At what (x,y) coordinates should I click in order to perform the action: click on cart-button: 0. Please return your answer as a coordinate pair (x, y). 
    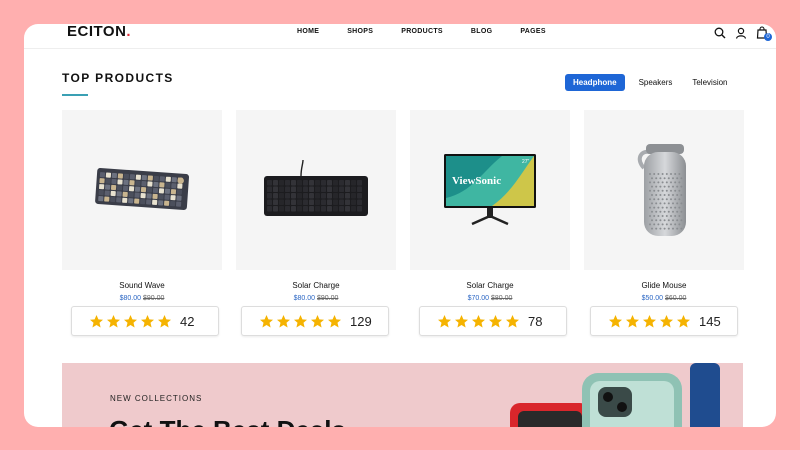
    Looking at the image, I should click on (764, 33).